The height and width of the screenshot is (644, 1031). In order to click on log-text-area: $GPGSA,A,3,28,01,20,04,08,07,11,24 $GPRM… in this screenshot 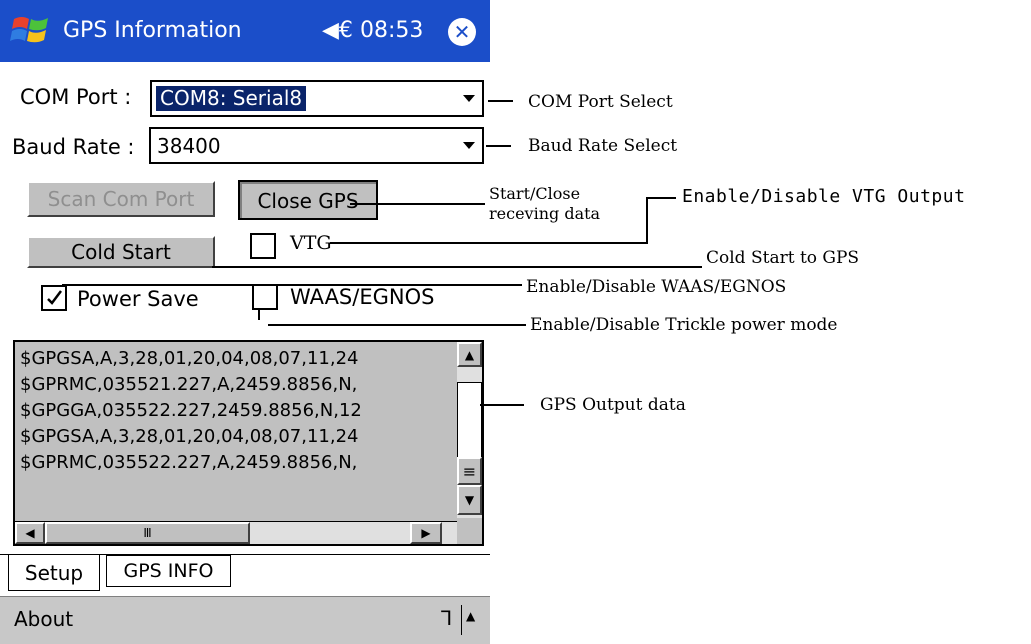, I will do `click(238, 411)`.